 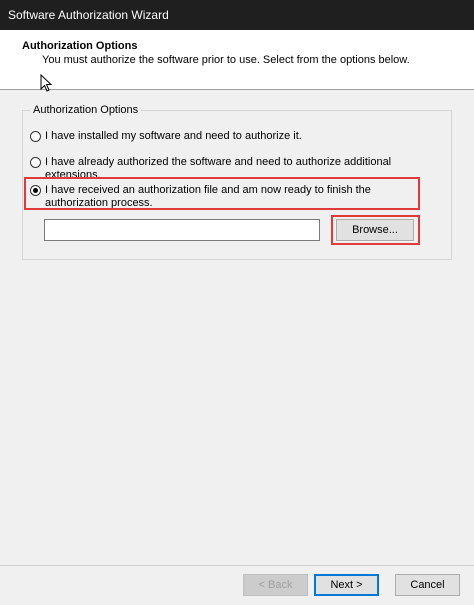 What do you see at coordinates (222, 193) in the screenshot?
I see `highlight-box-option` at bounding box center [222, 193].